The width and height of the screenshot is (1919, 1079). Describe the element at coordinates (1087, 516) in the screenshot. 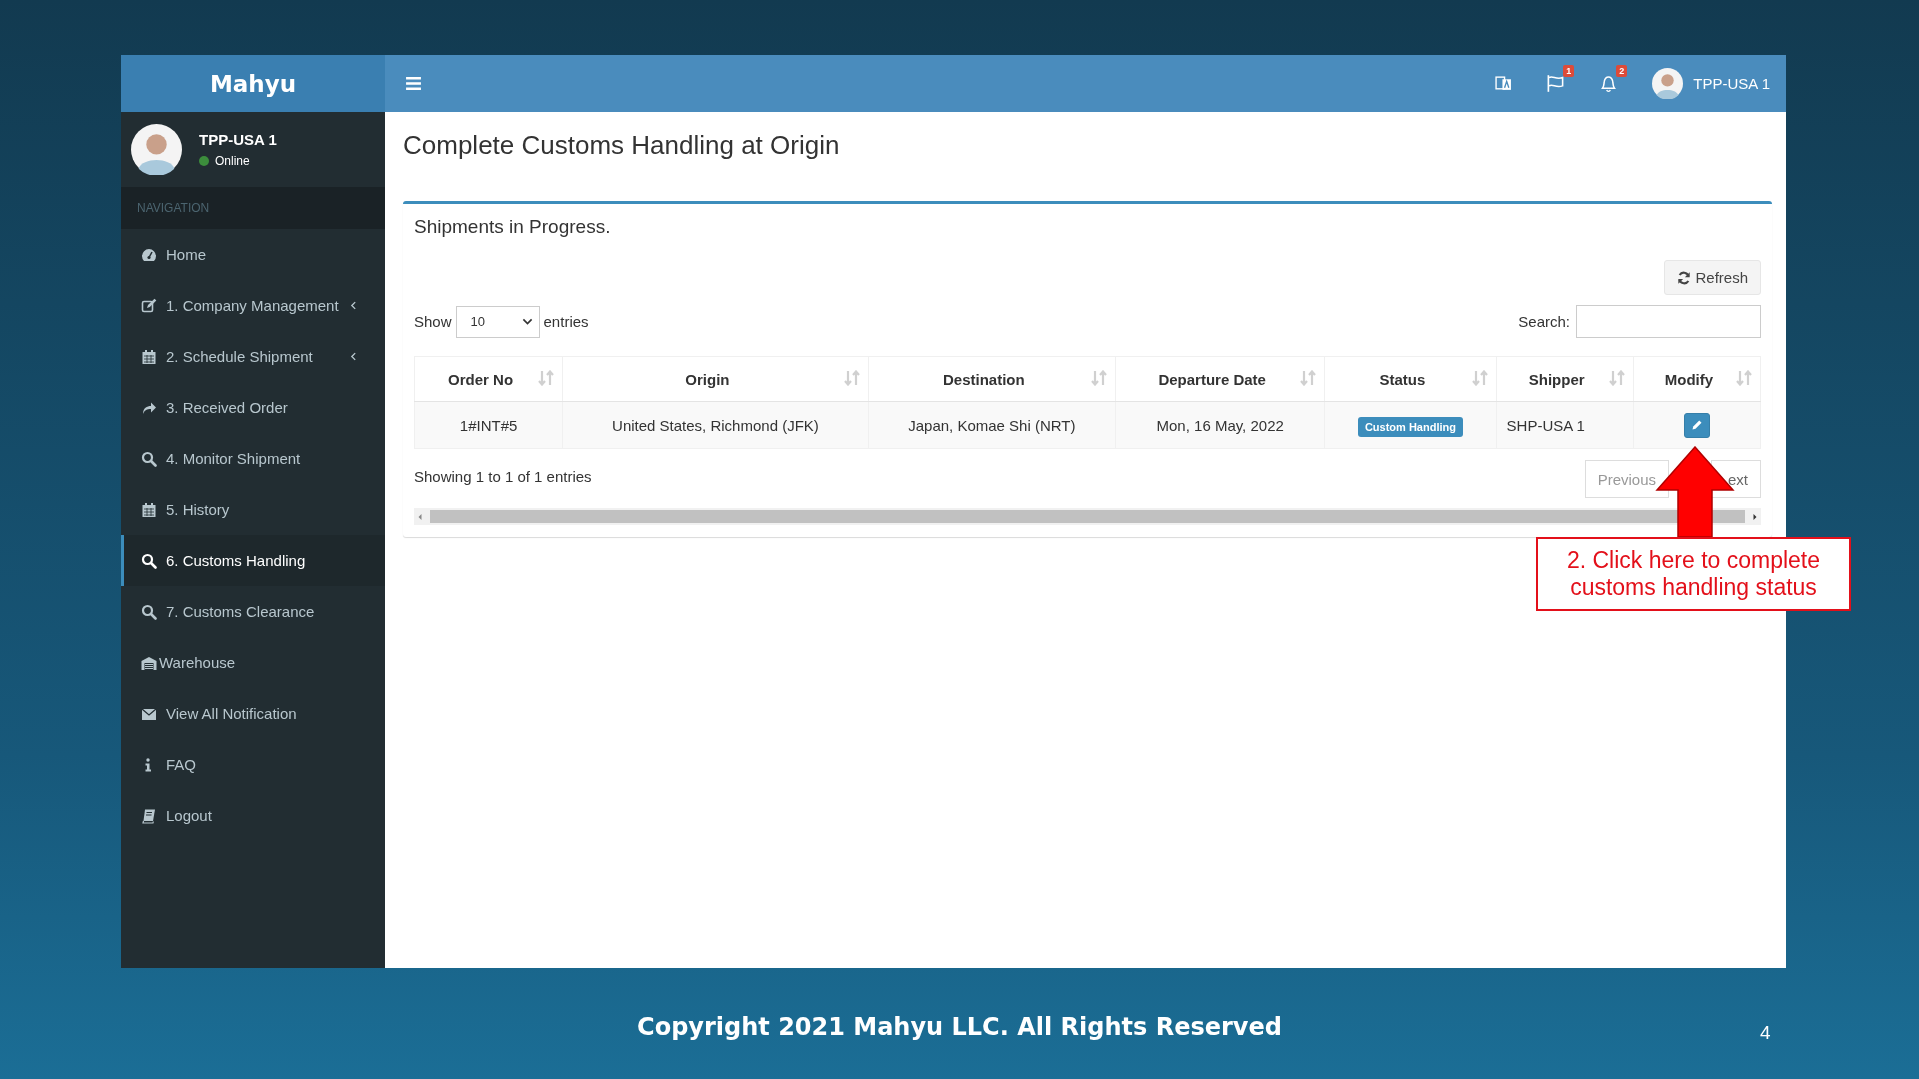

I see `horizontal-scrollbar` at that location.